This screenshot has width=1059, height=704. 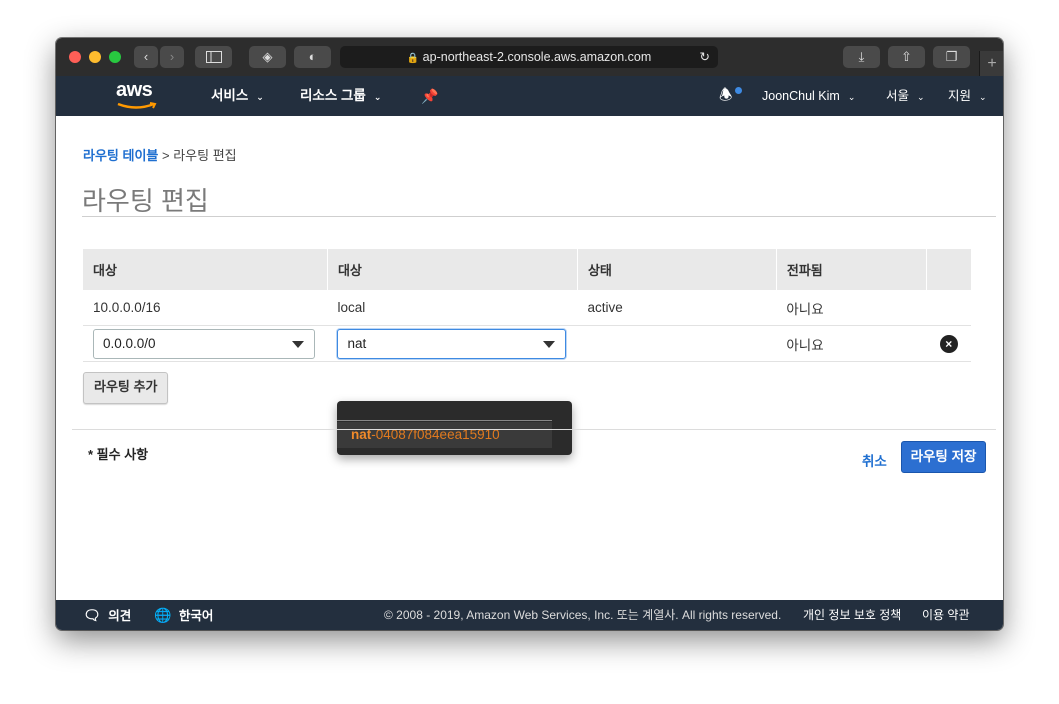 What do you see at coordinates (145, 201) in the screenshot?
I see `page-title: 라우팅 편집` at bounding box center [145, 201].